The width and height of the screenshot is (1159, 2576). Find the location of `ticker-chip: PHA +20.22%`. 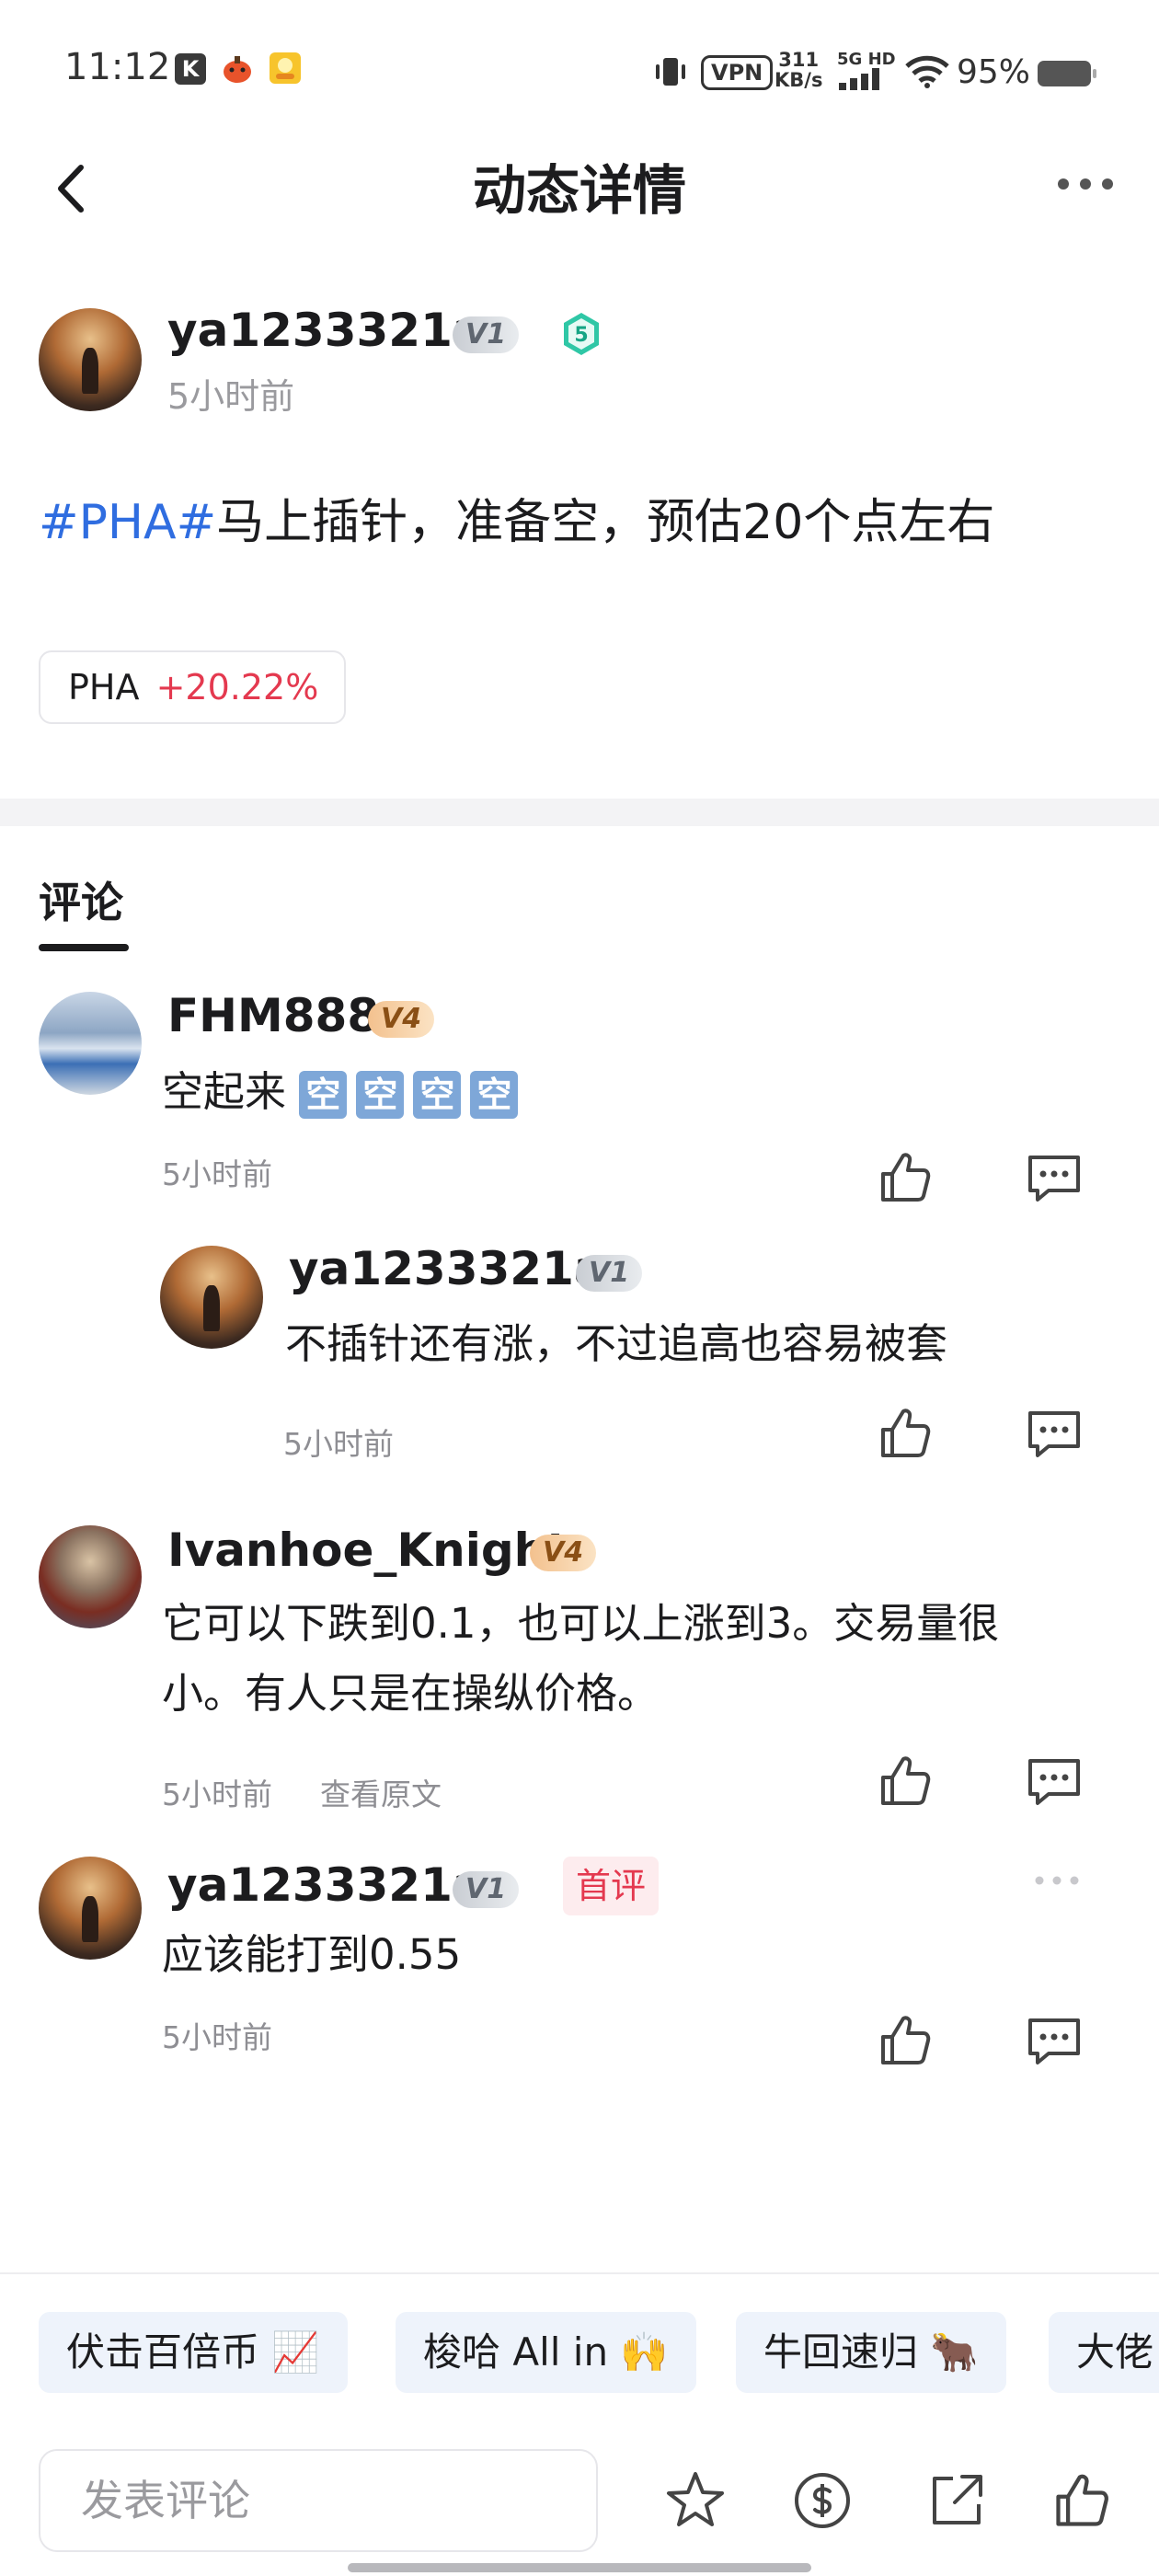

ticker-chip: PHA +20.22% is located at coordinates (192, 687).